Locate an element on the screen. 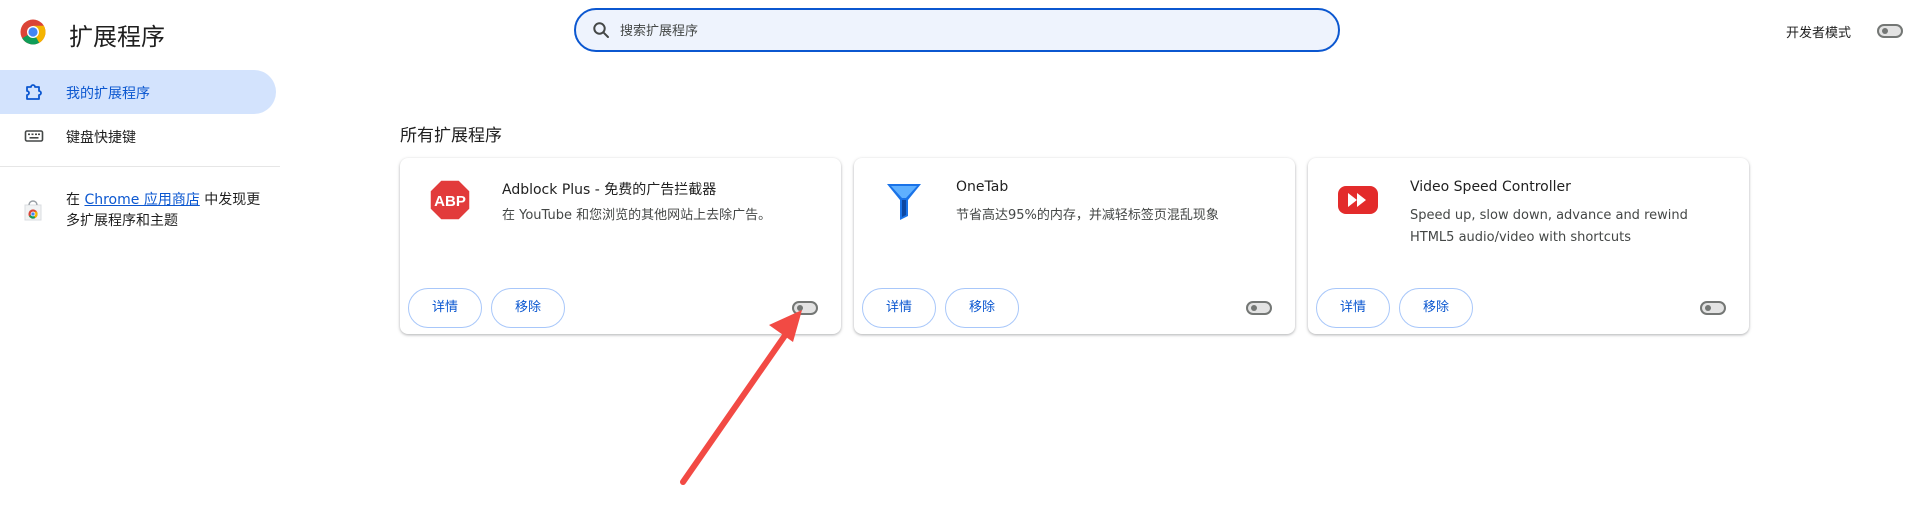  web-store-promo: 在 Chrome 应用商店 中发现更多扩展程序和主题 is located at coordinates (140, 211).